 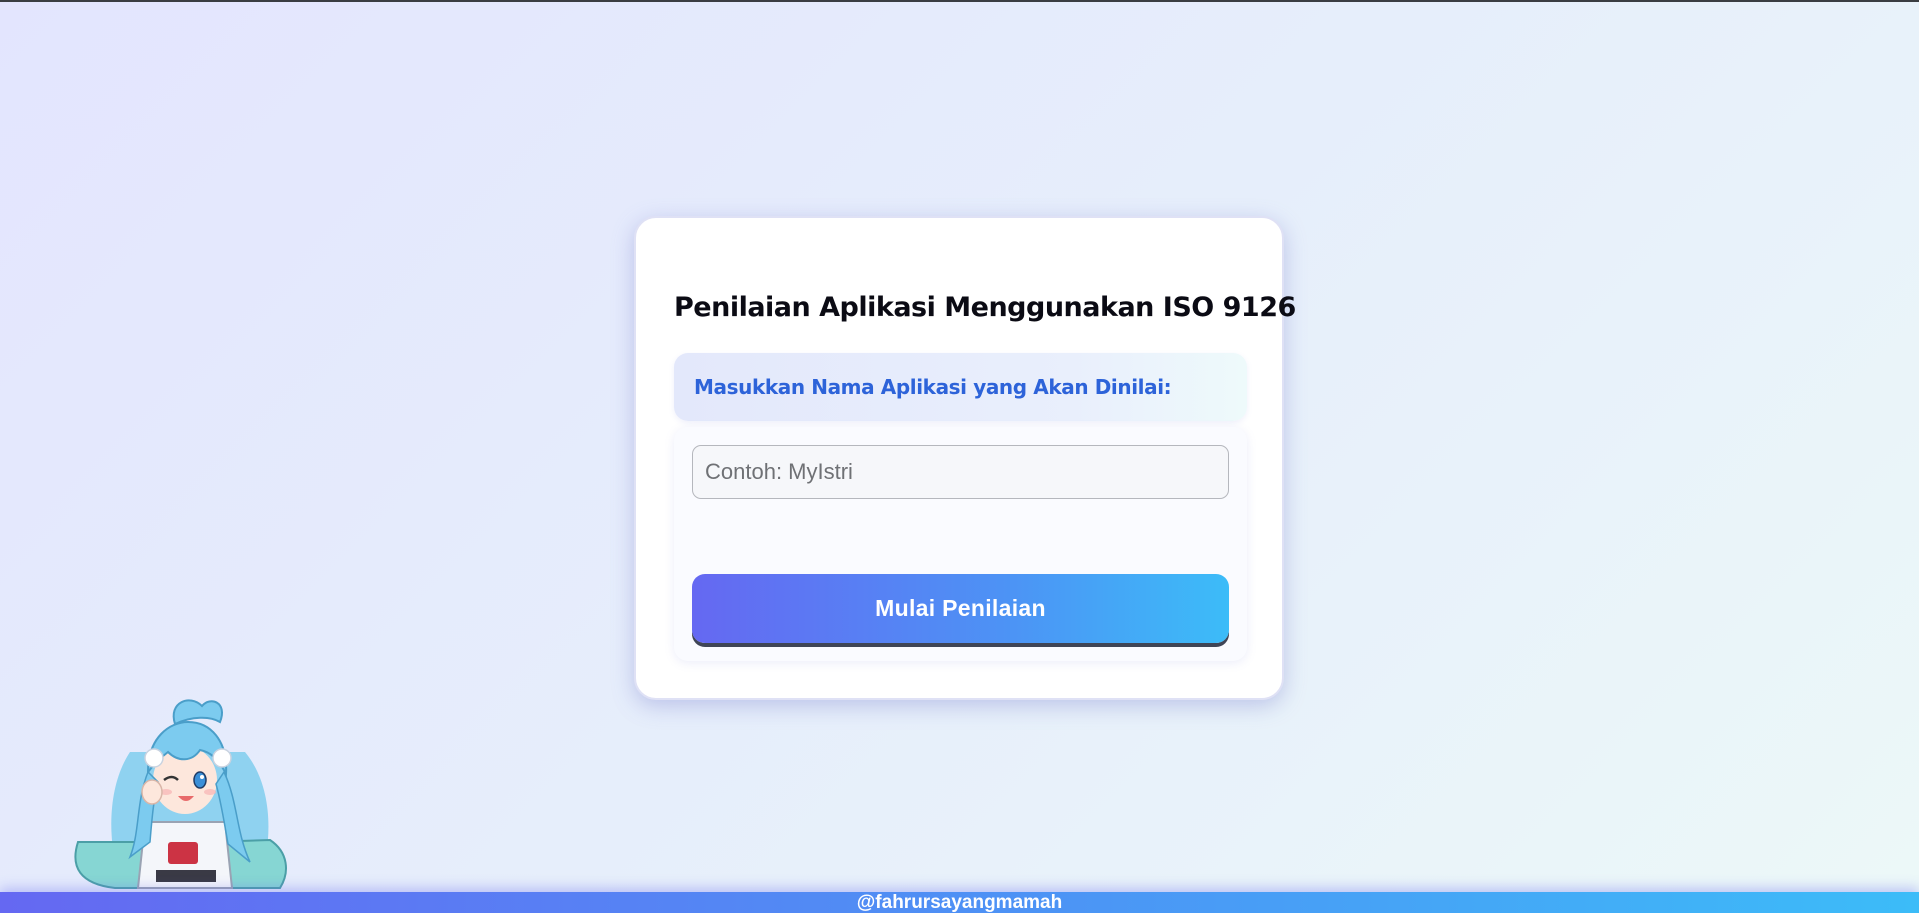 What do you see at coordinates (197, 712) in the screenshot?
I see `mascot-hair-bun` at bounding box center [197, 712].